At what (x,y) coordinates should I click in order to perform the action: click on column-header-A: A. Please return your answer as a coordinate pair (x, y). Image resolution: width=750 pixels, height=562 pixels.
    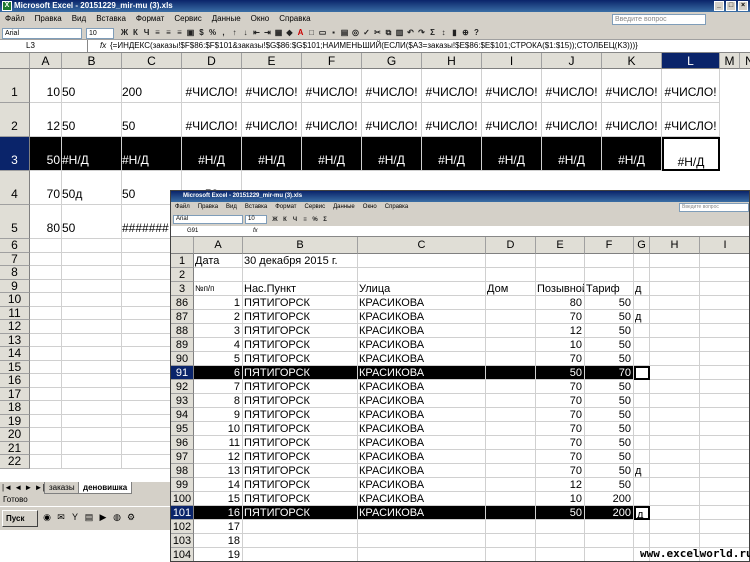
    Looking at the image, I should click on (46, 61).